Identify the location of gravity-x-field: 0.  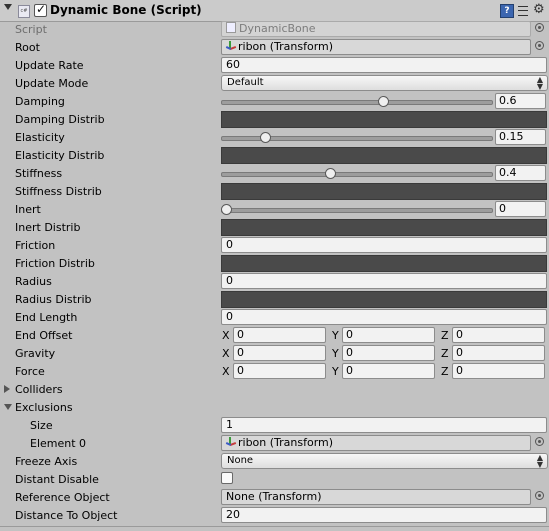
(279, 353).